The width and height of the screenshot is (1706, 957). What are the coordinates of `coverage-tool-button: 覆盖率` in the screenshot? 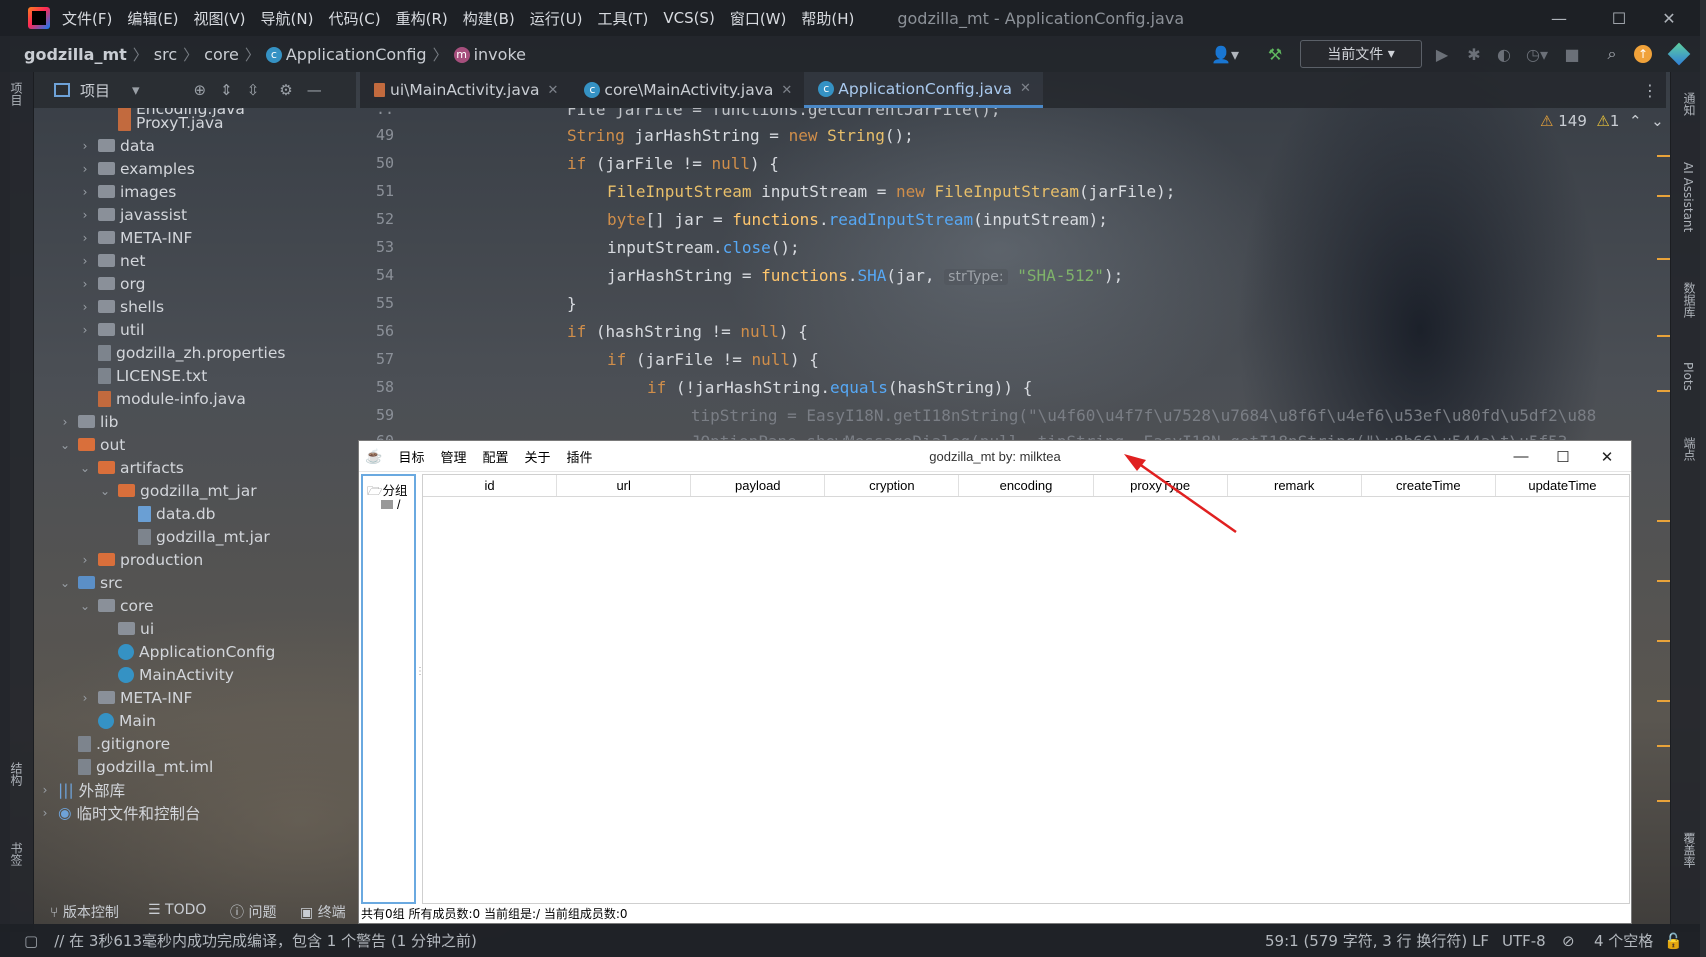 It's located at (1689, 850).